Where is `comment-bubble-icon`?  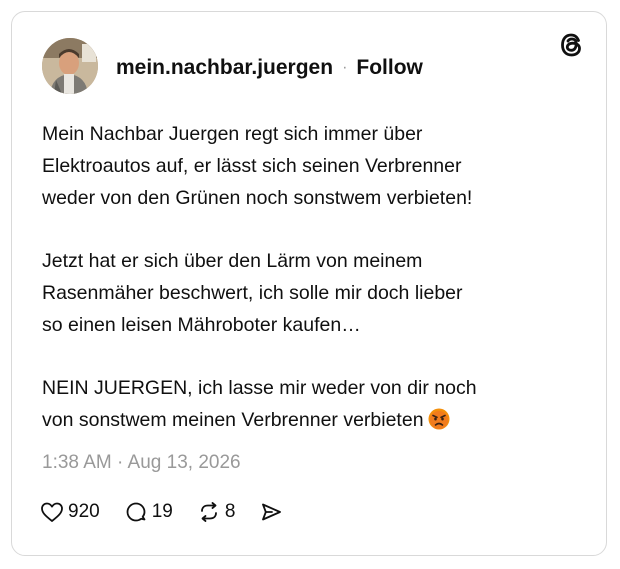
comment-bubble-icon is located at coordinates (136, 512).